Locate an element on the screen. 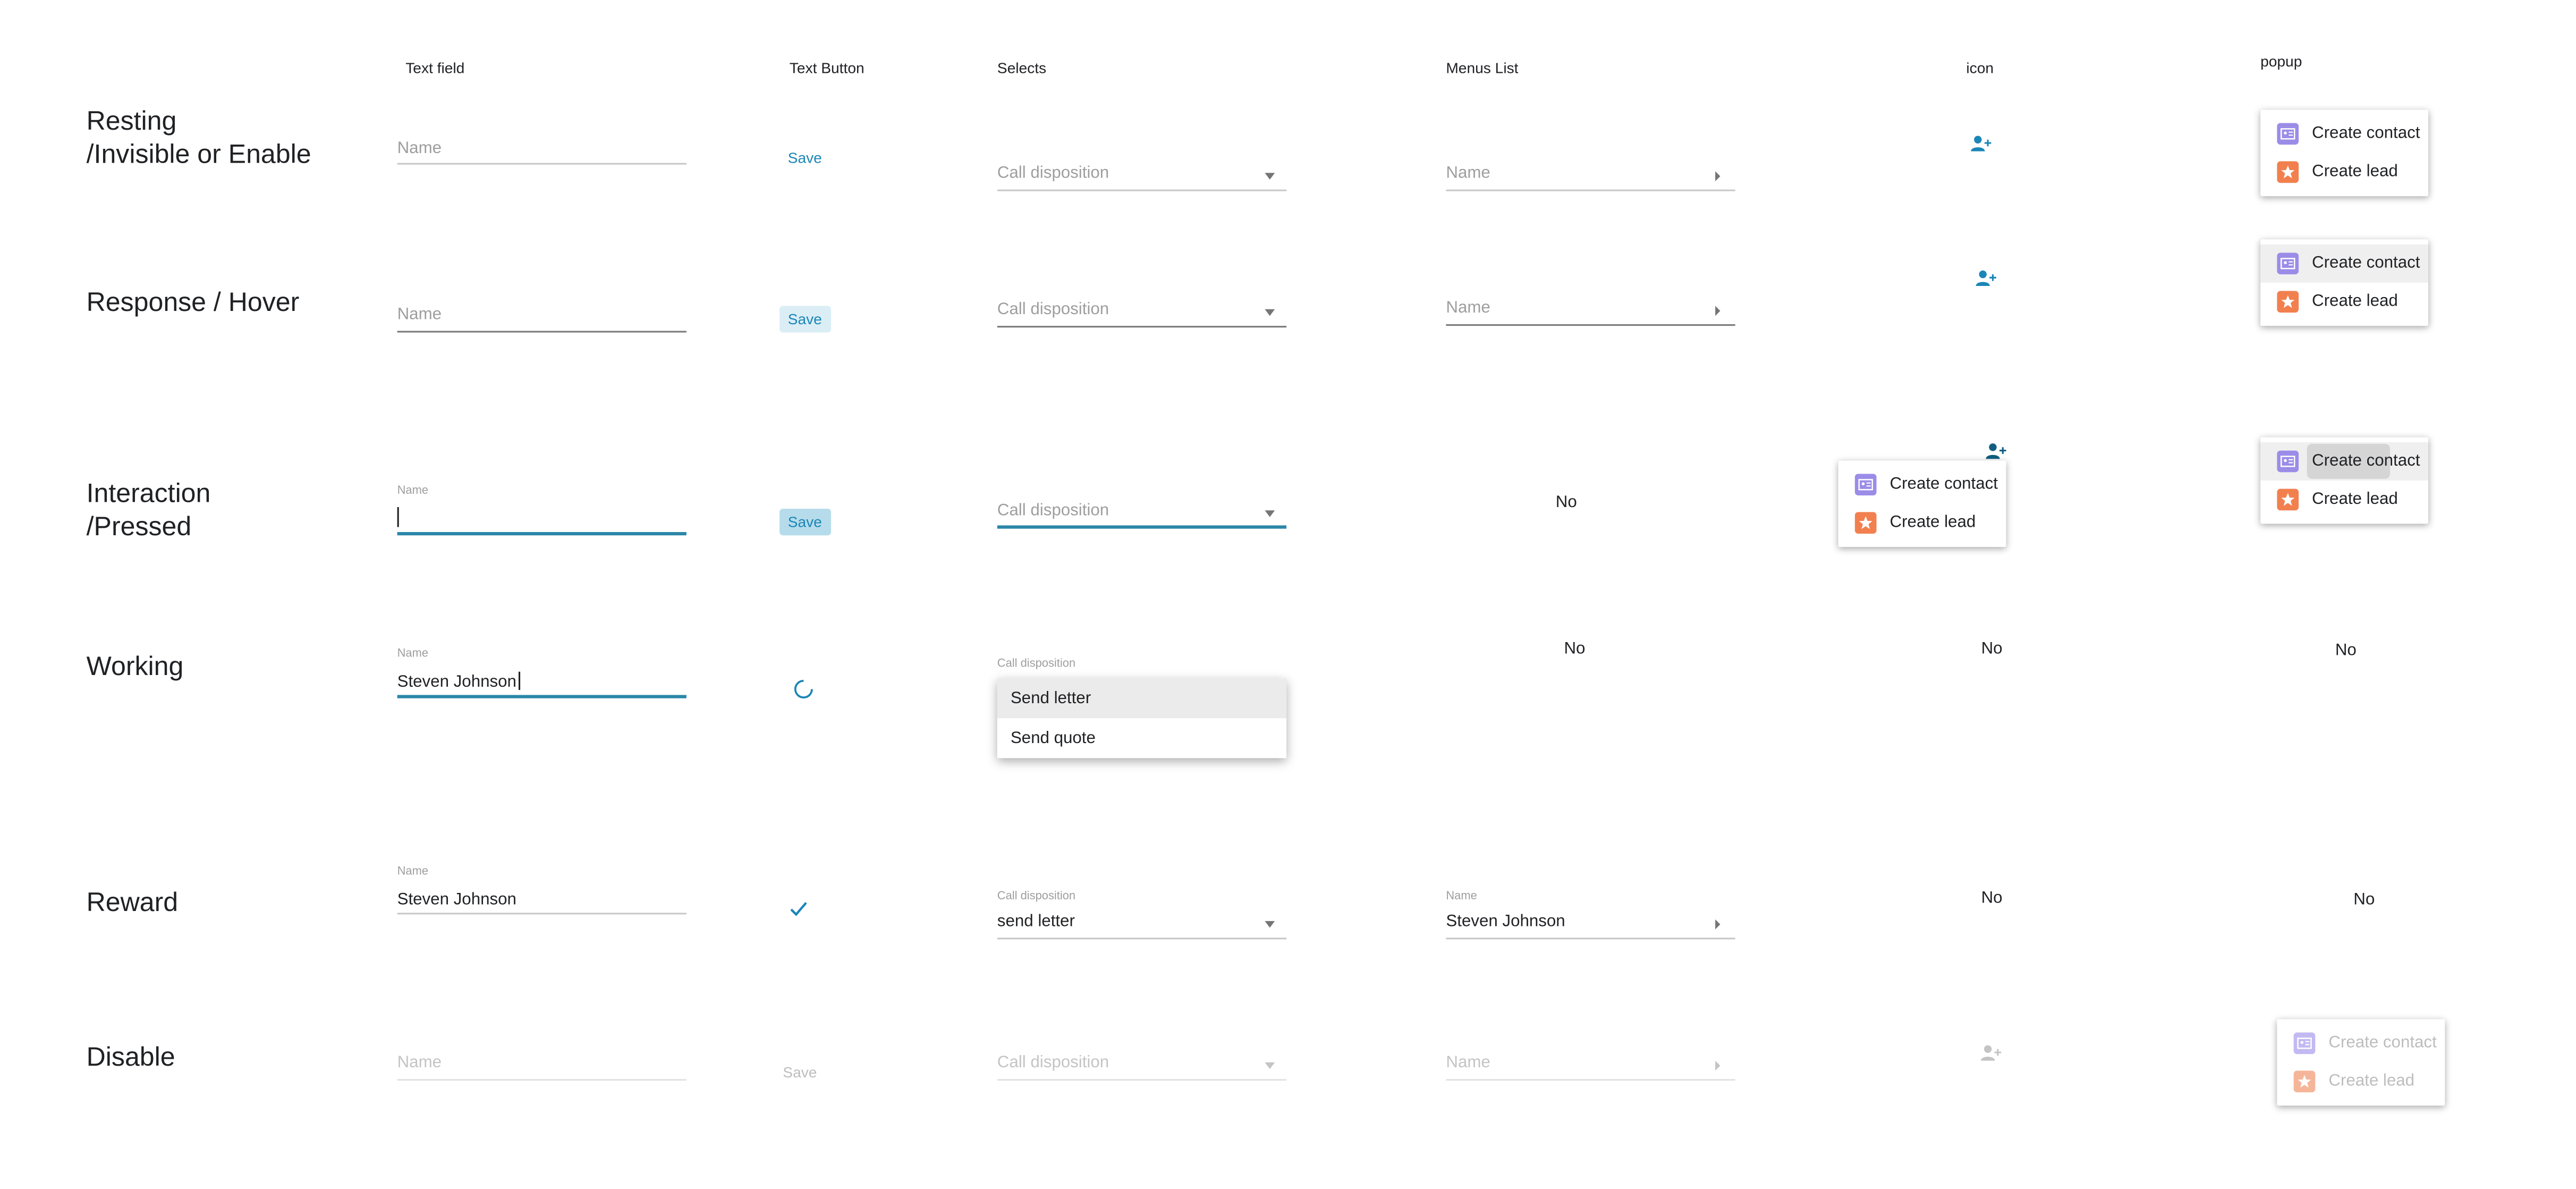 Image resolution: width=2576 pixels, height=1189 pixels. select-option: Send quote is located at coordinates (1141, 738).